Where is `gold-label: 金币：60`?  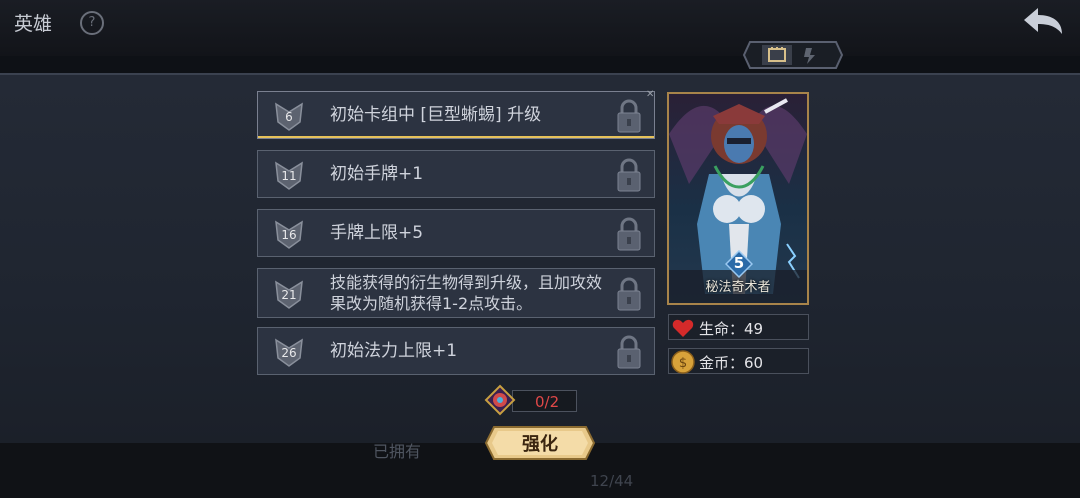
gold-label: 金币：60 is located at coordinates (731, 363).